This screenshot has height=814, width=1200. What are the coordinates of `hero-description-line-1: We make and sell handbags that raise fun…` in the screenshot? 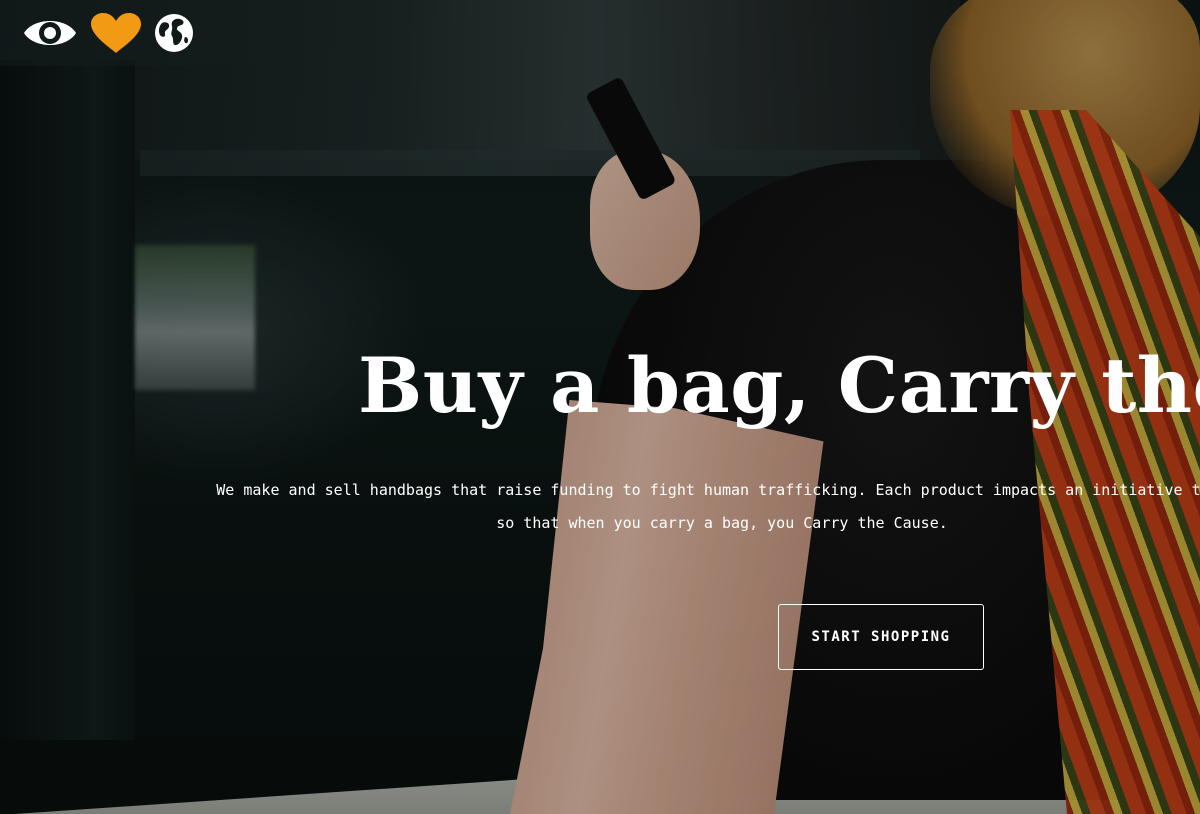 It's located at (708, 490).